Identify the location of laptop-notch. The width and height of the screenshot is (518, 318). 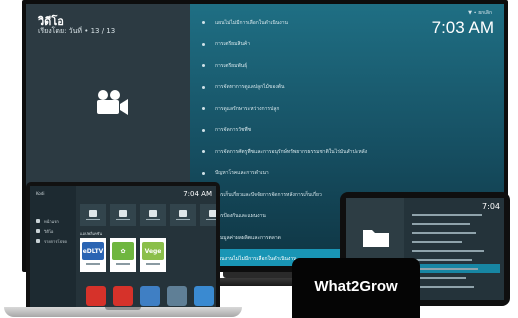
(123, 308).